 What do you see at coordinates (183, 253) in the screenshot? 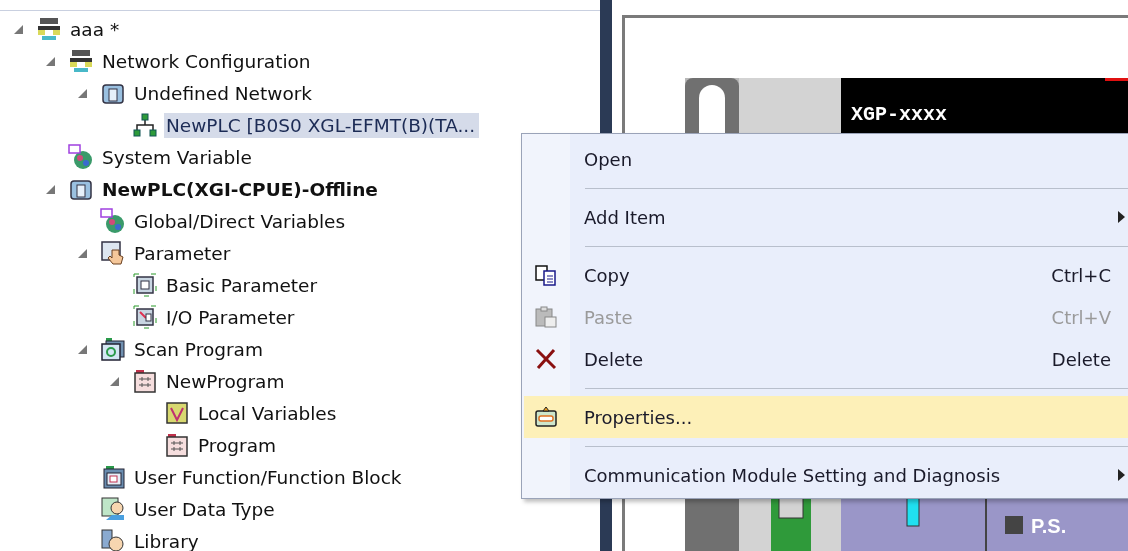
I see `tree-item: Parameter` at bounding box center [183, 253].